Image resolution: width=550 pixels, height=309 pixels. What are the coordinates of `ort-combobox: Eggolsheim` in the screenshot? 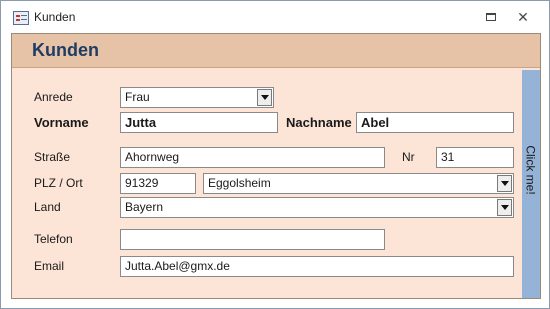 It's located at (358, 183).